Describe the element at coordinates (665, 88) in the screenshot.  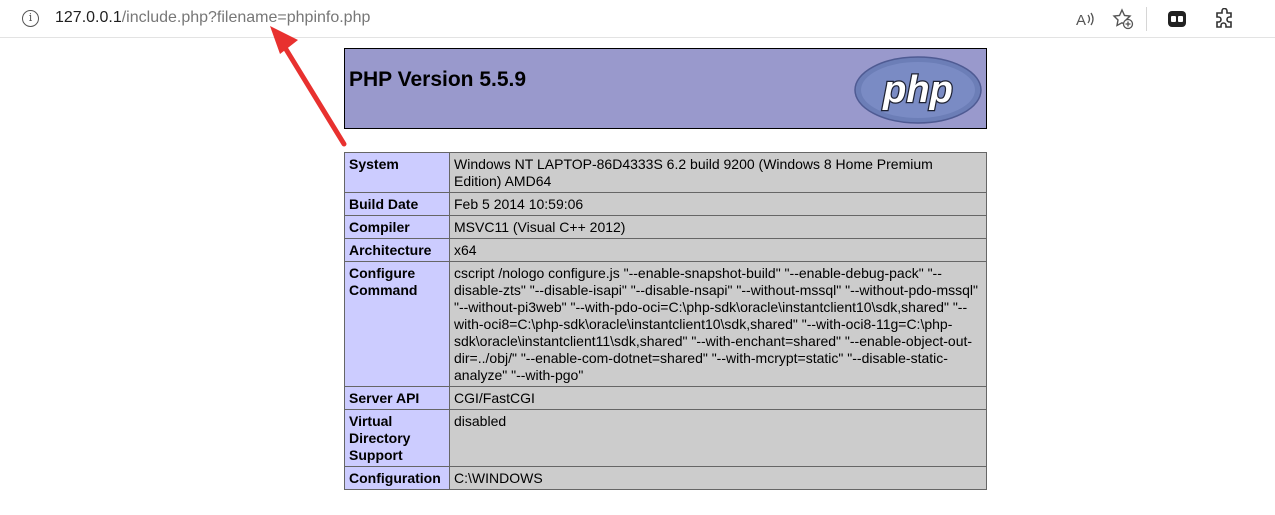
I see `php-version-header: PHP Version 5.5.9 php` at that location.